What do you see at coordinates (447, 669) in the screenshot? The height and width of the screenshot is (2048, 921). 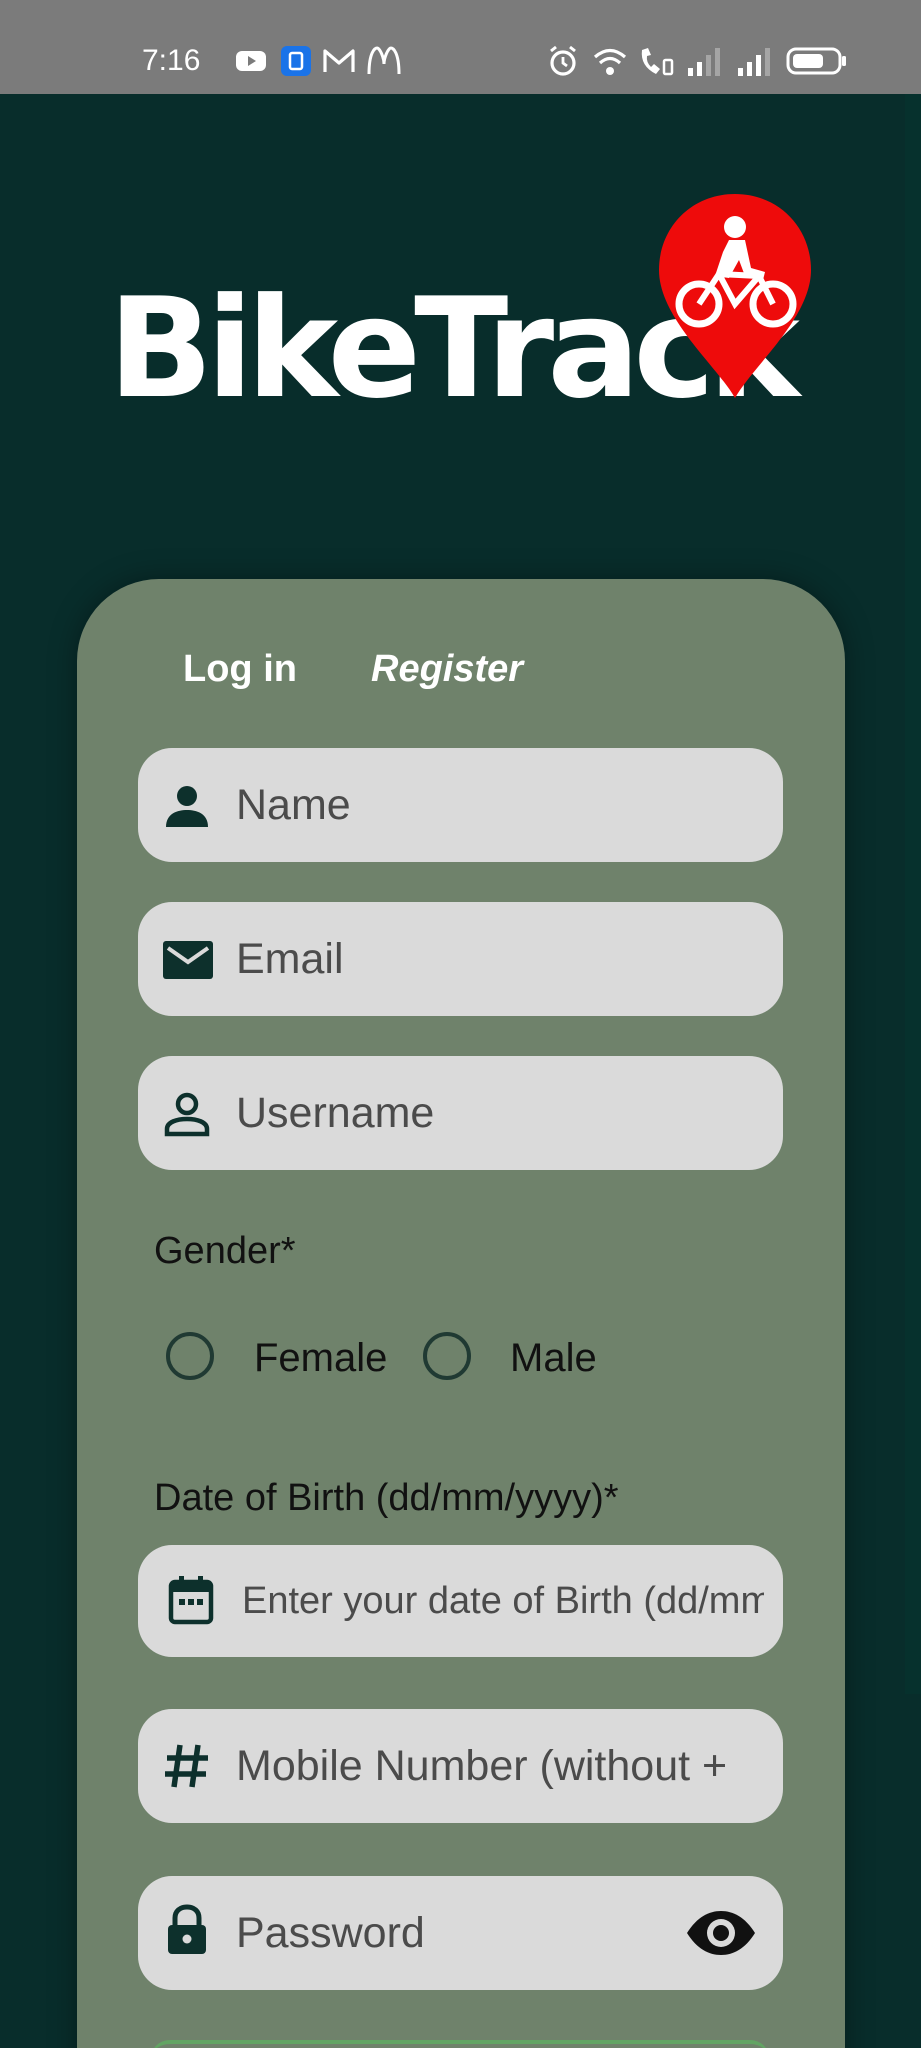 I see `tab-register: Register` at bounding box center [447, 669].